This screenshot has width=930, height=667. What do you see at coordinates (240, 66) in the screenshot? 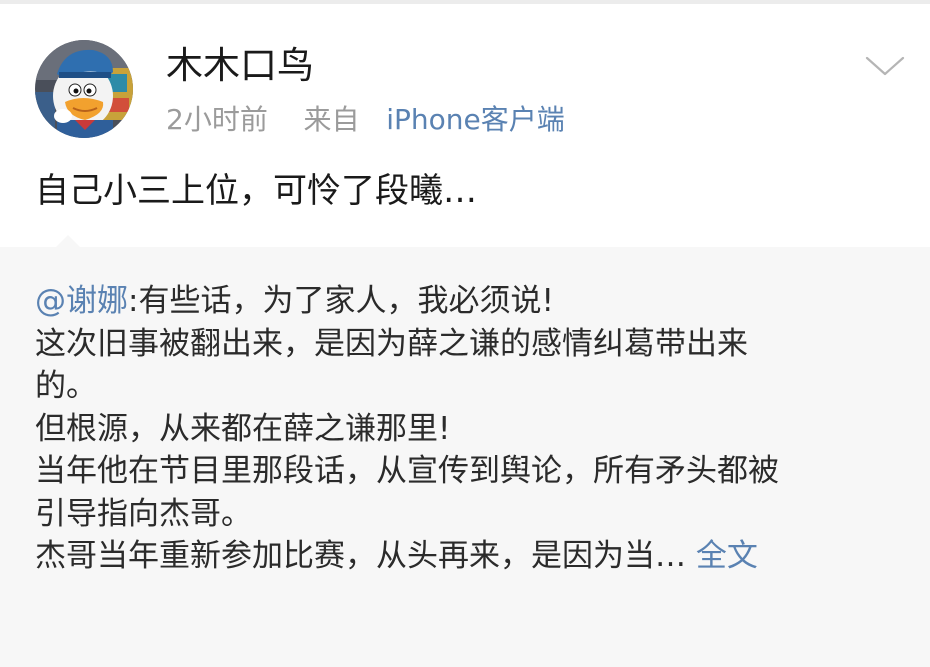
I see `author-name: 木木口鸟` at bounding box center [240, 66].